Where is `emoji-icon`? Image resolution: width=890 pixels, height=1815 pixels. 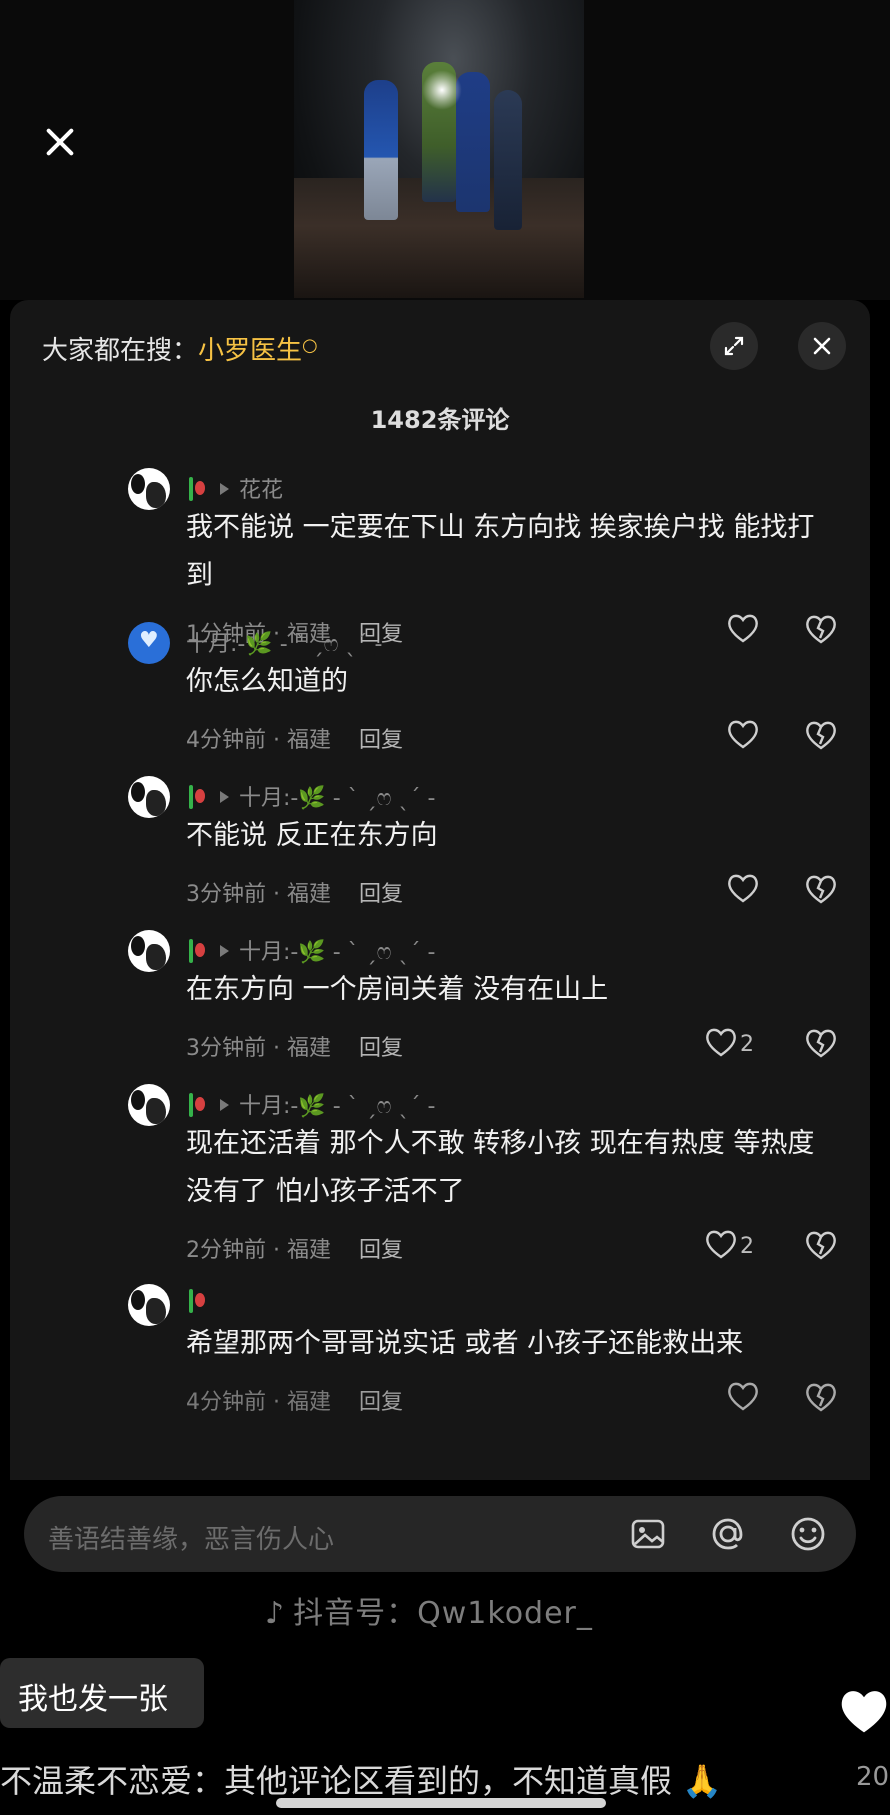
emoji-icon is located at coordinates (808, 1534).